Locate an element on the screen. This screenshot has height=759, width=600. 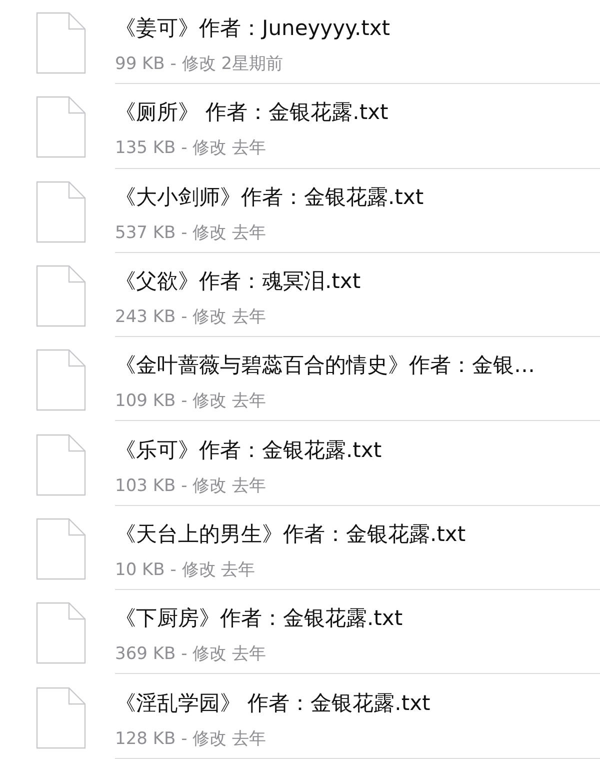
file-details: 135 KB - 修改 去年 is located at coordinates (191, 148).